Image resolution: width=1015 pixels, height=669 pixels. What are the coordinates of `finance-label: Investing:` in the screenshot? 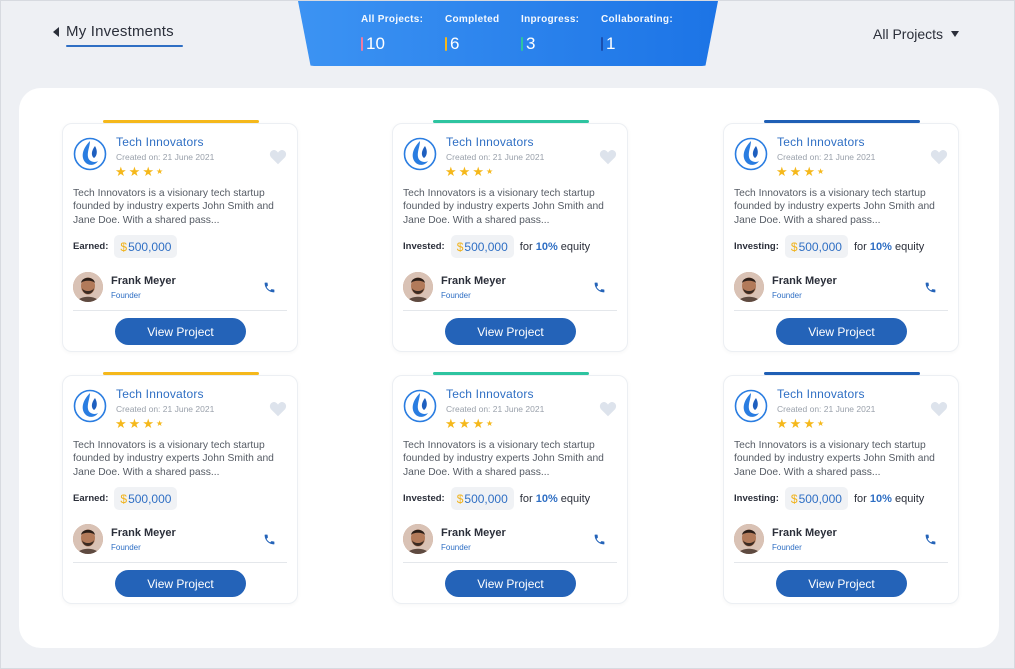 It's located at (756, 498).